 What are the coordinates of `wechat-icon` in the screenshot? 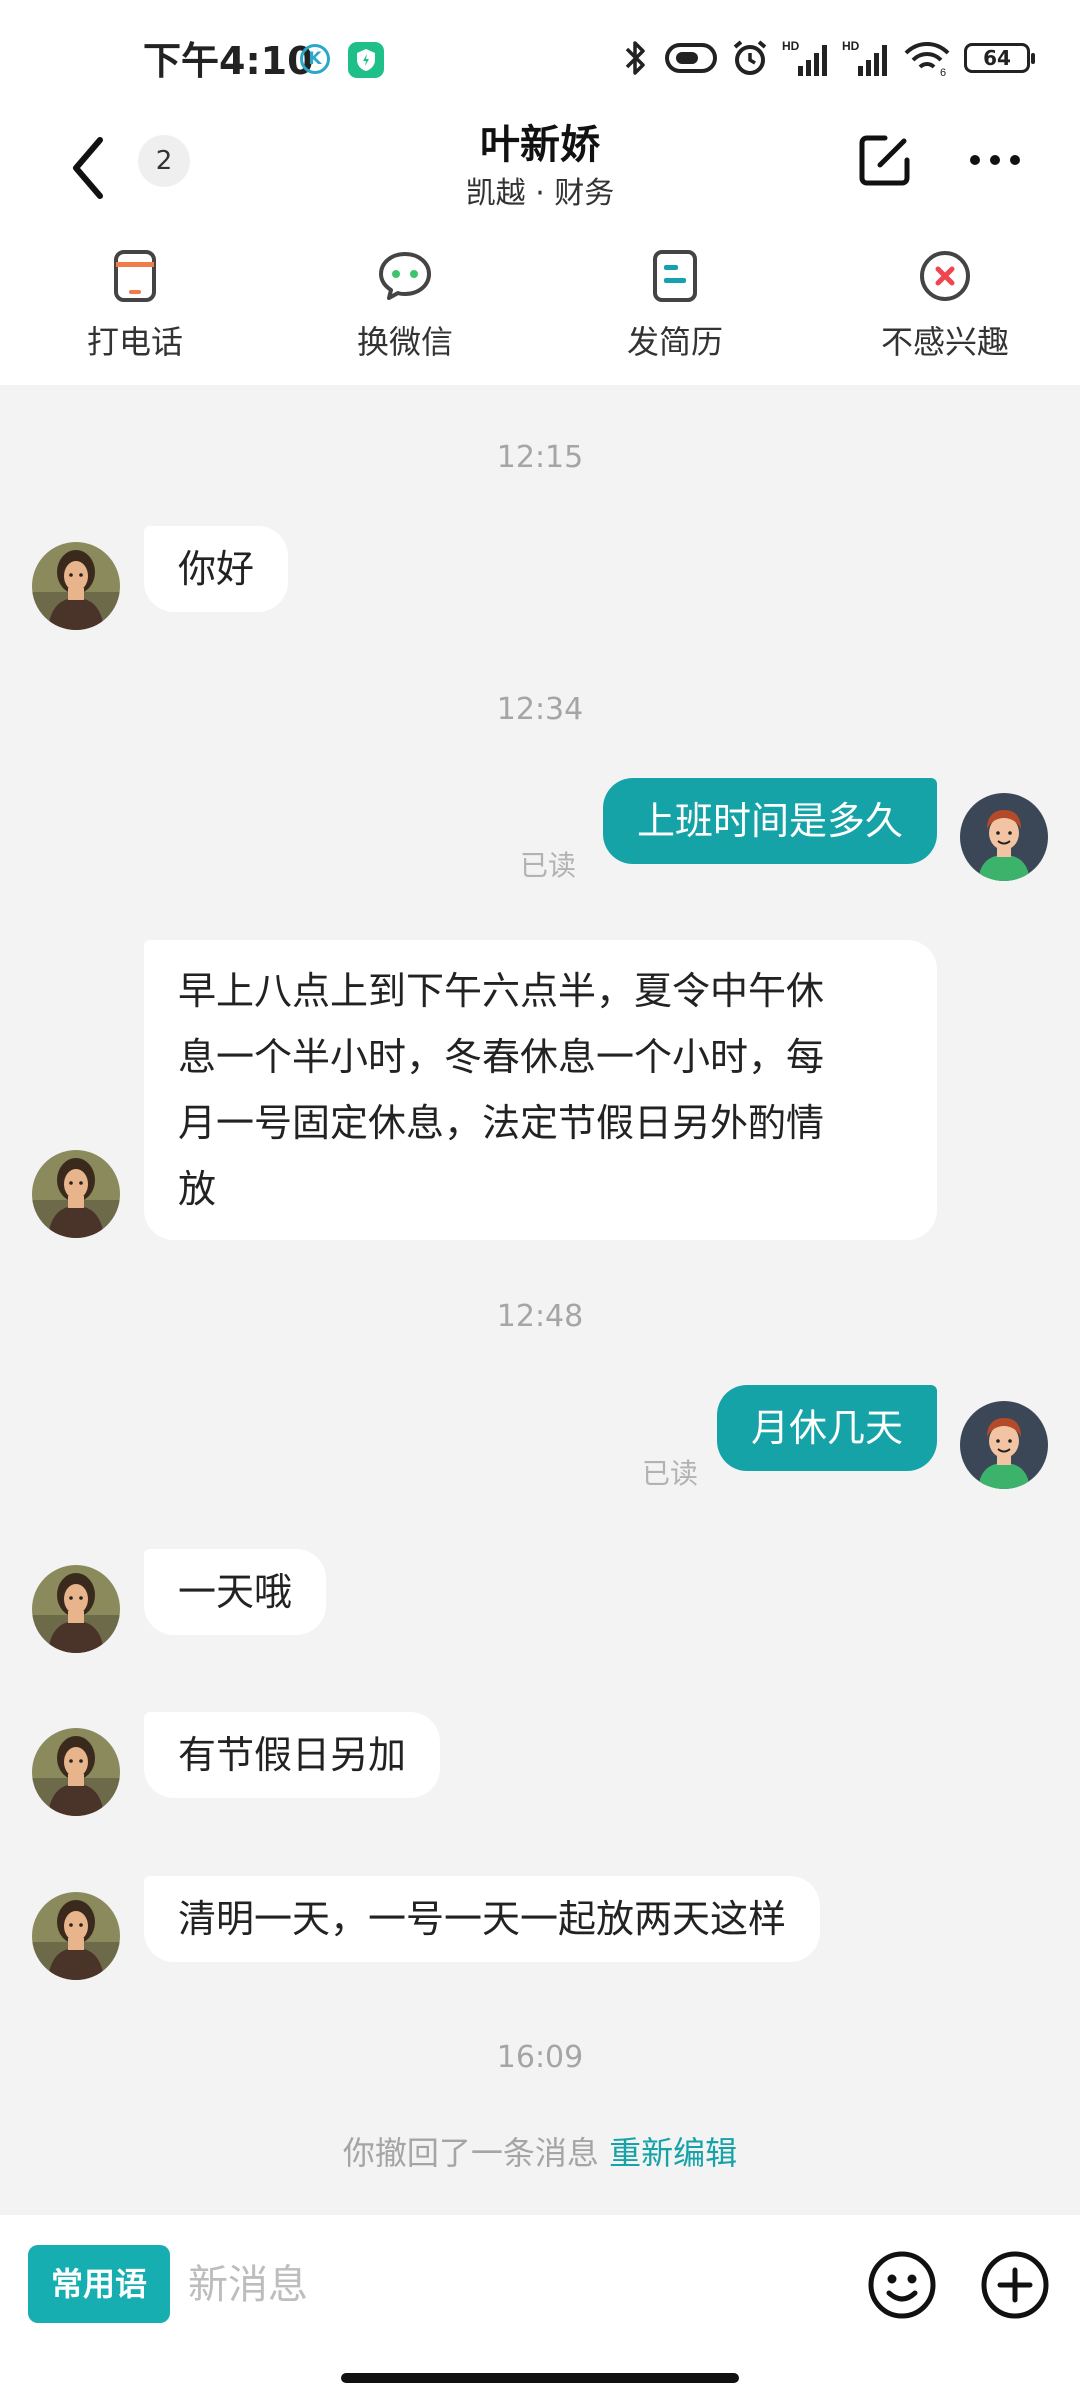 It's located at (405, 276).